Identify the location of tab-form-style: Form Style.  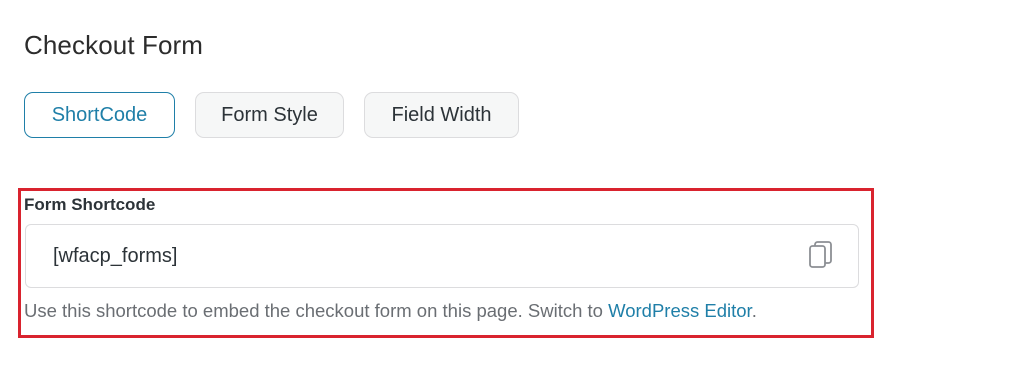
(269, 115).